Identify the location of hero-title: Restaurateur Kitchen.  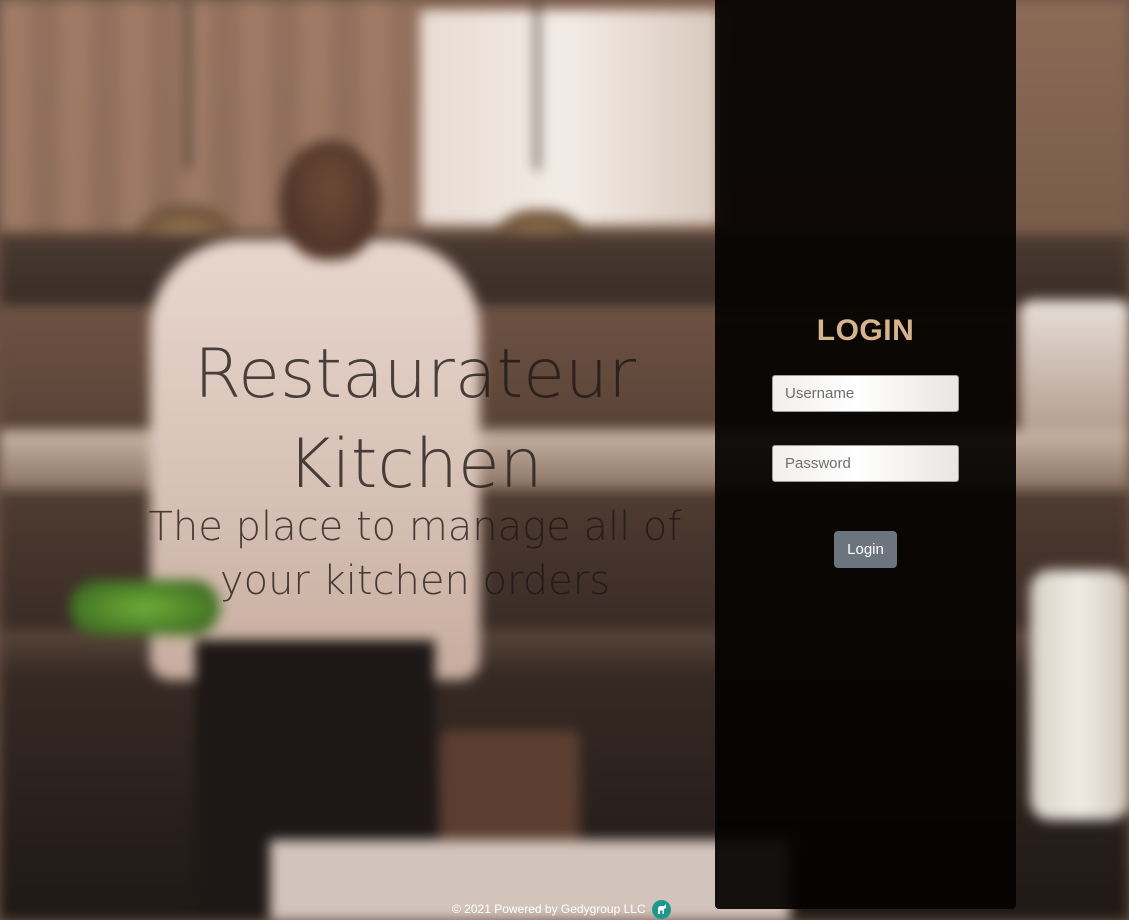
(415, 420).